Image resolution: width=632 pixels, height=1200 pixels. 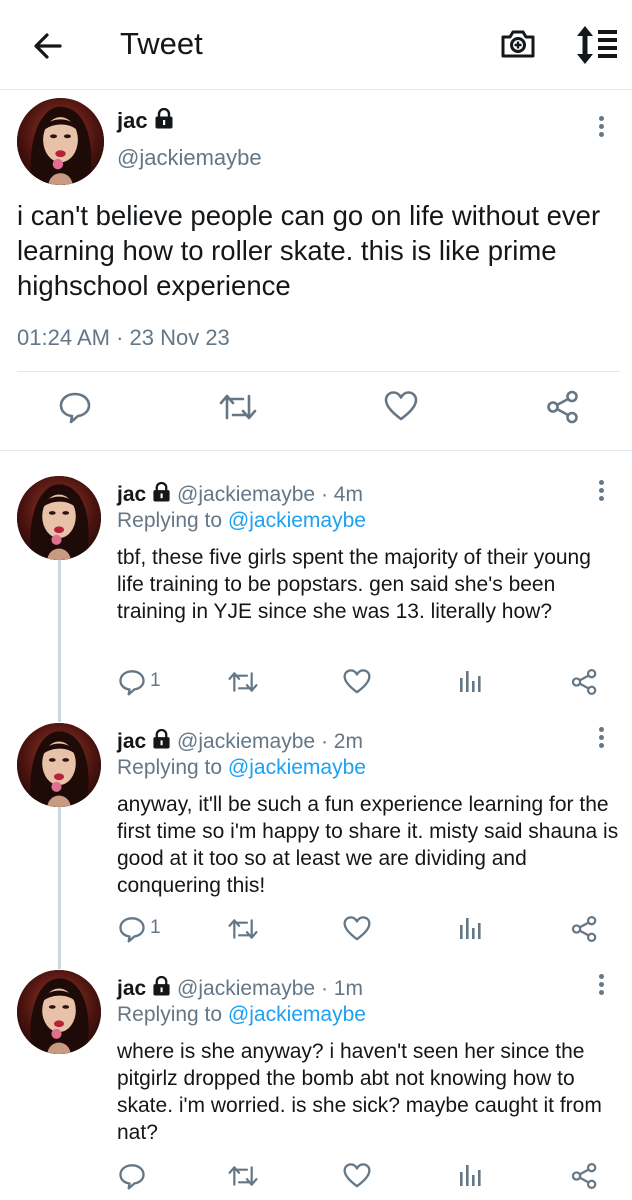 What do you see at coordinates (518, 44) in the screenshot?
I see `camera-plus-icon` at bounding box center [518, 44].